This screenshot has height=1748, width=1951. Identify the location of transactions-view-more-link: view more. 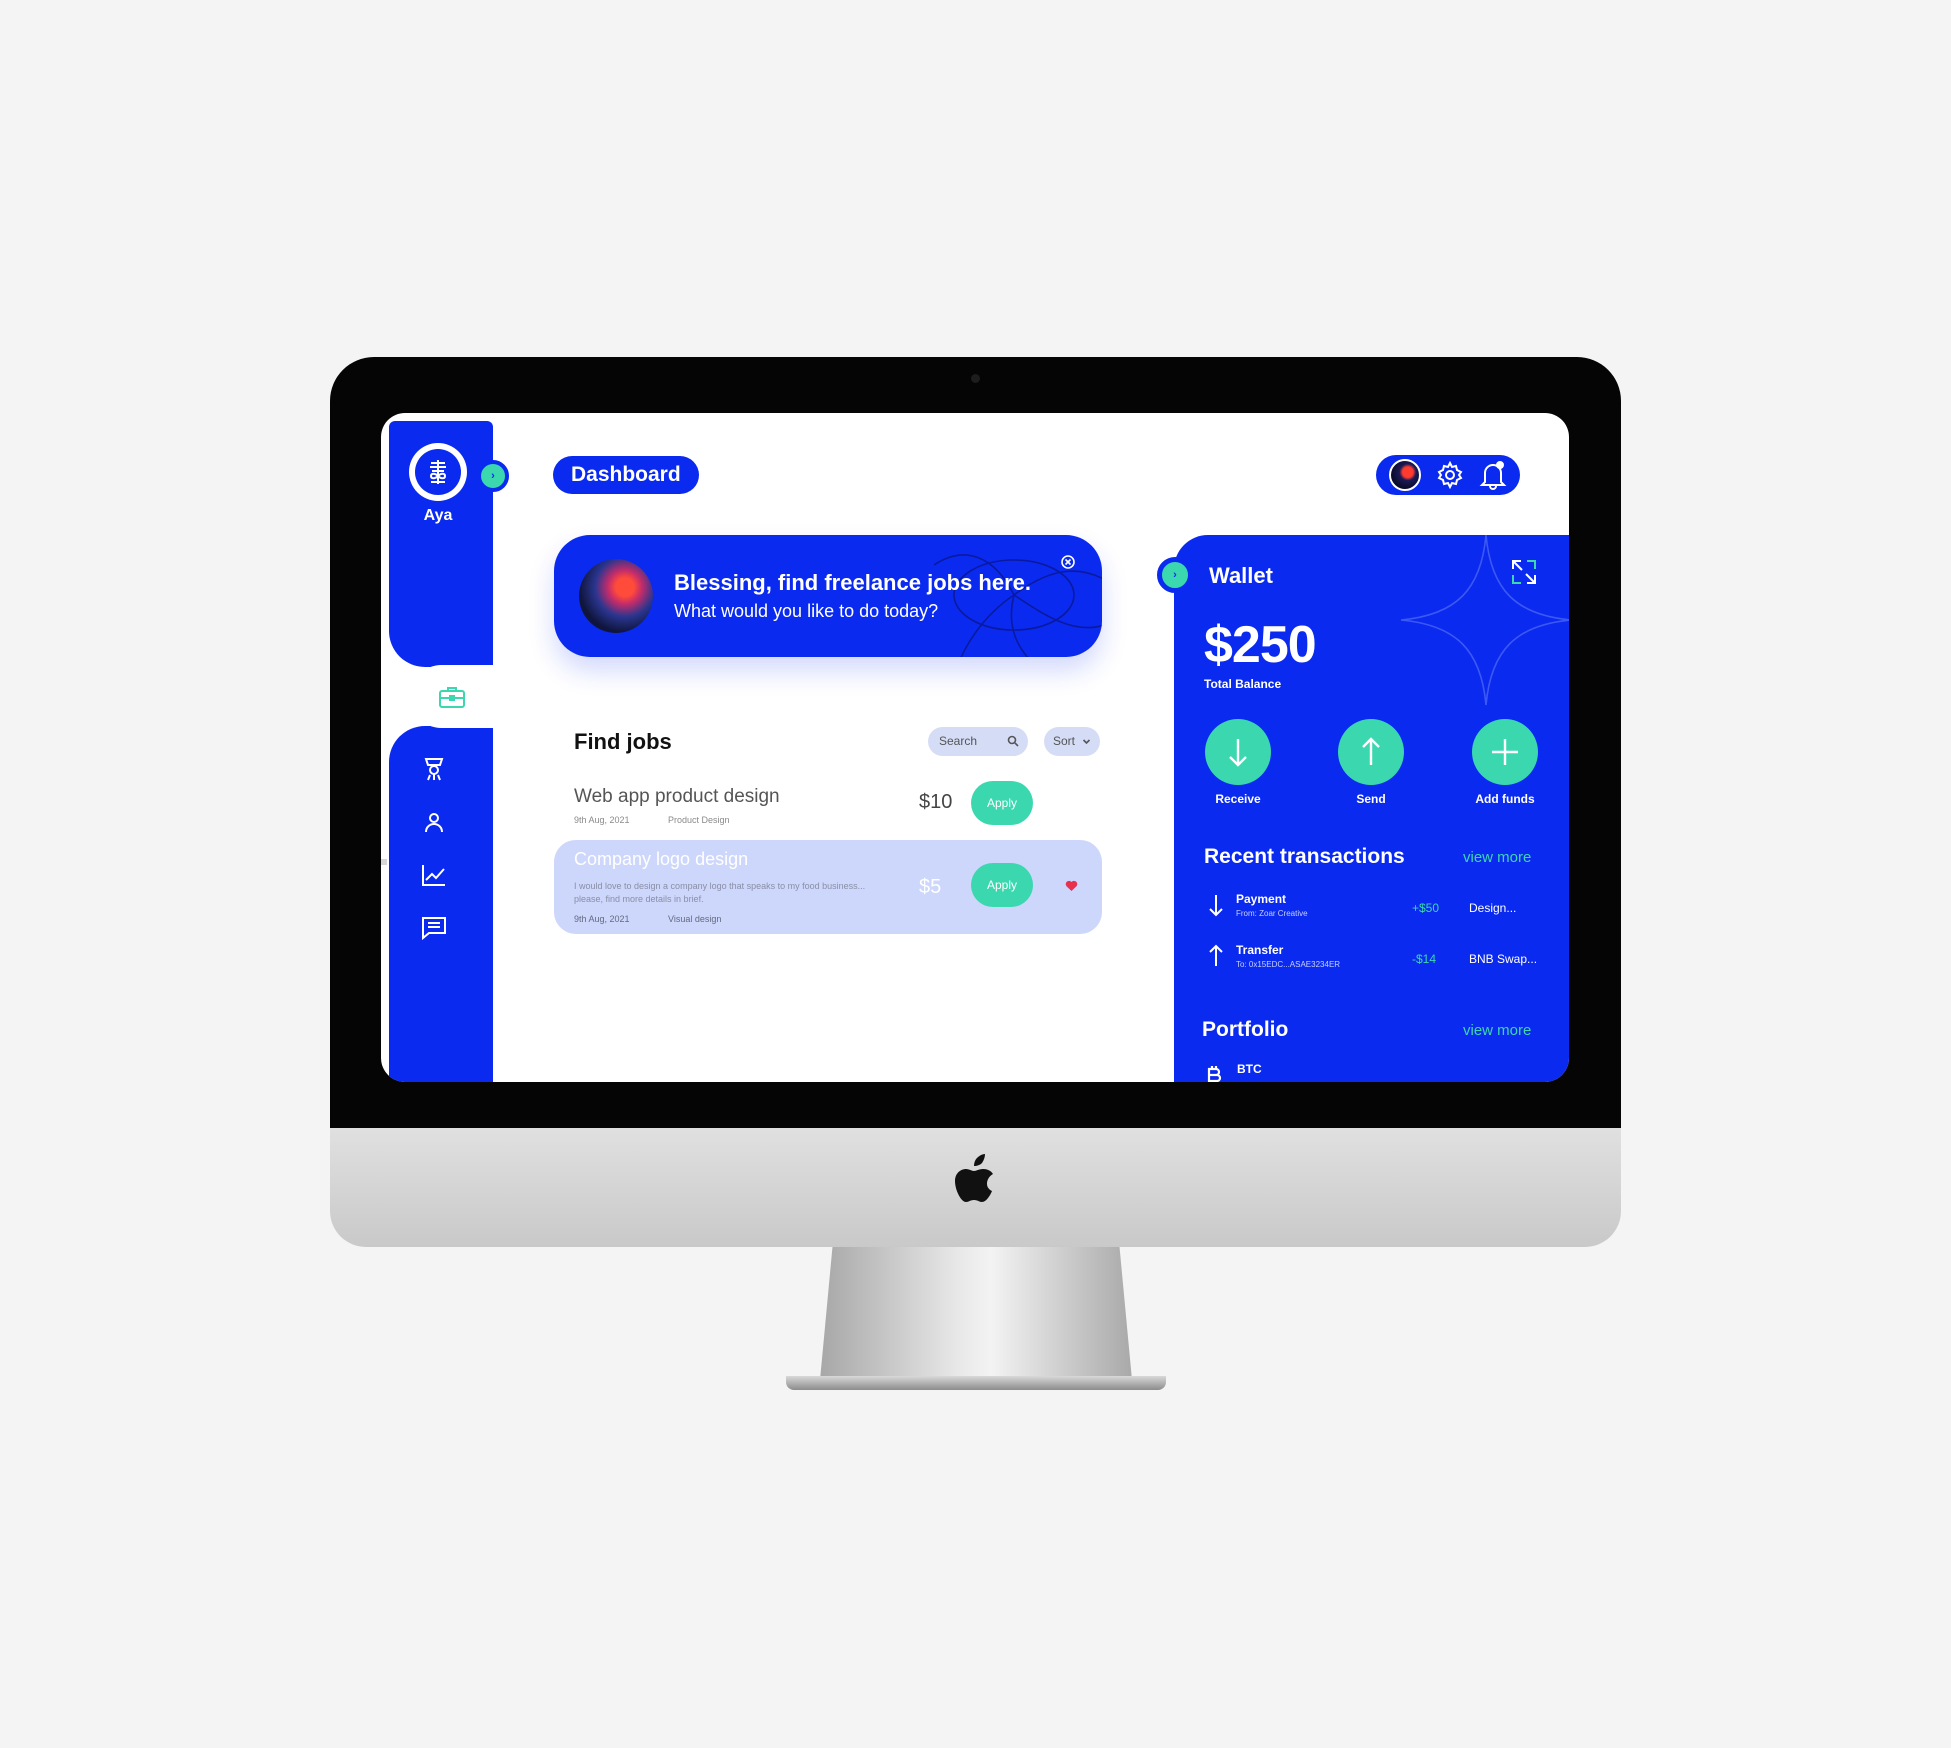
(1497, 857).